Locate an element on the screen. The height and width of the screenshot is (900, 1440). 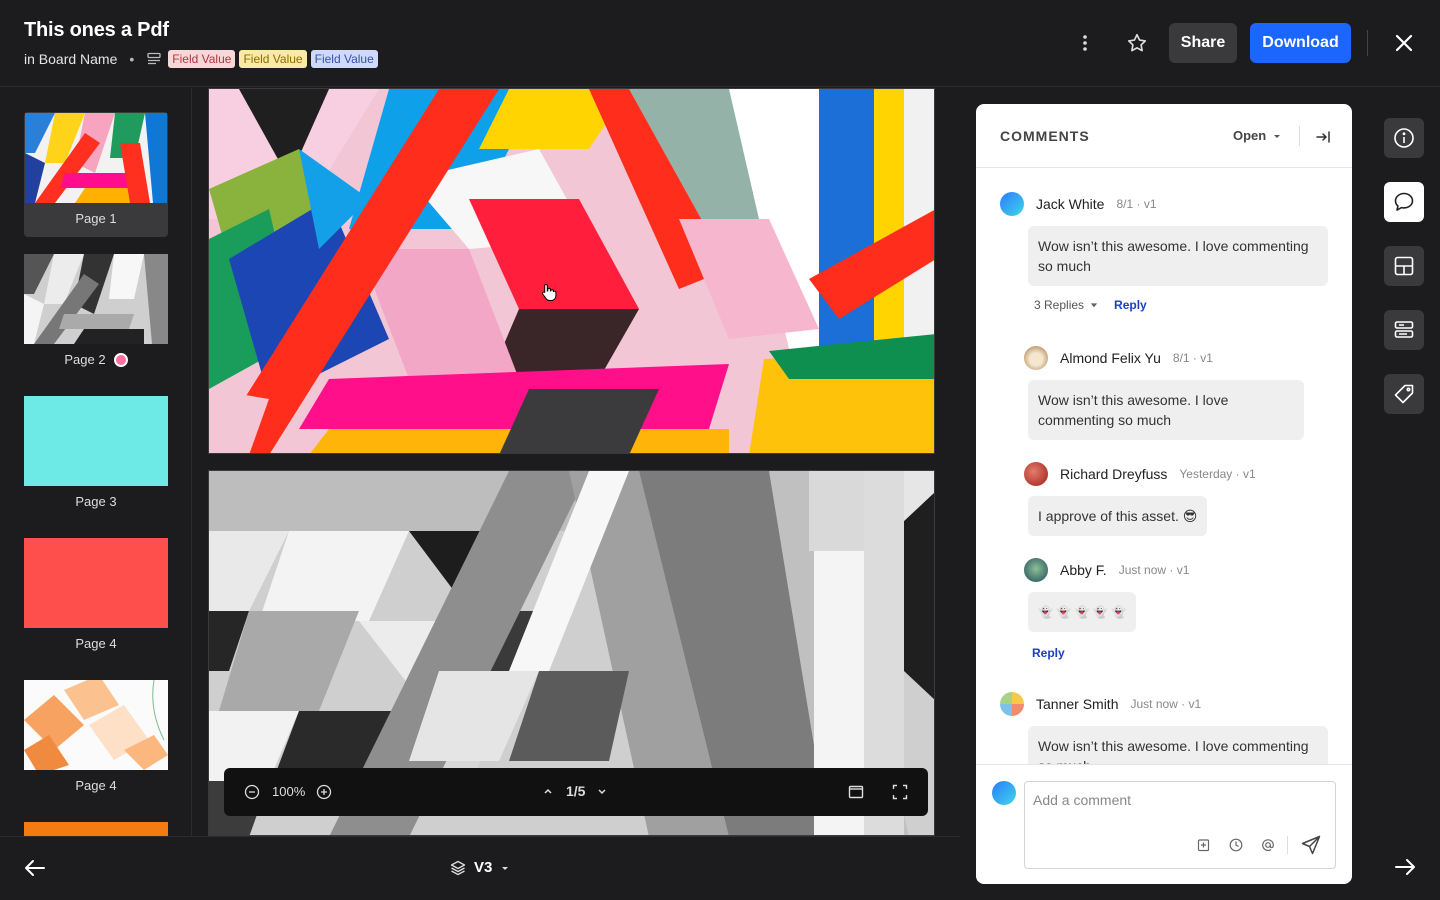
comments-header: COMMENTS Open is located at coordinates (1164, 136).